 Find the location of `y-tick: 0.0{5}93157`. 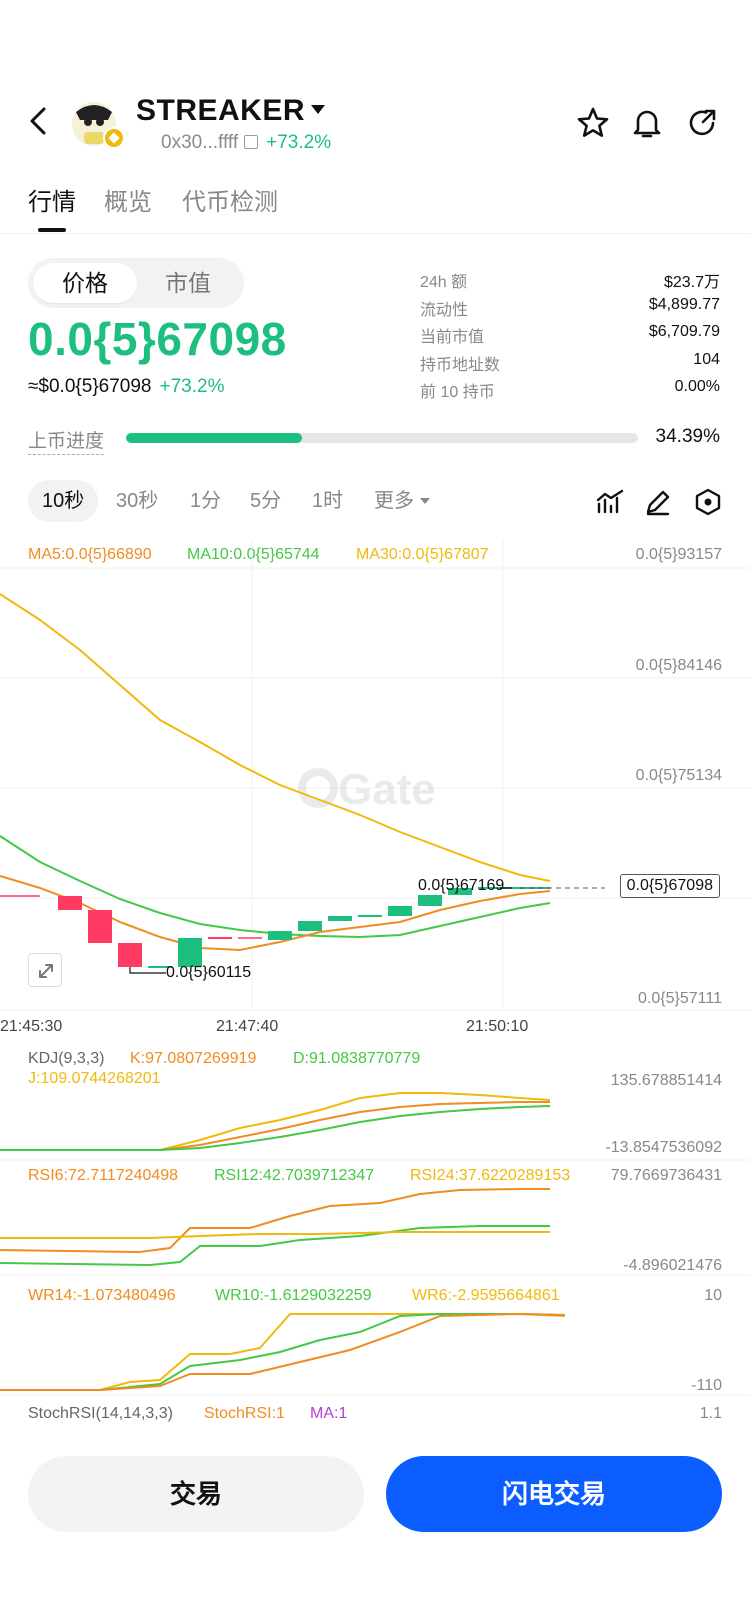

y-tick: 0.0{5}93157 is located at coordinates (678, 554).